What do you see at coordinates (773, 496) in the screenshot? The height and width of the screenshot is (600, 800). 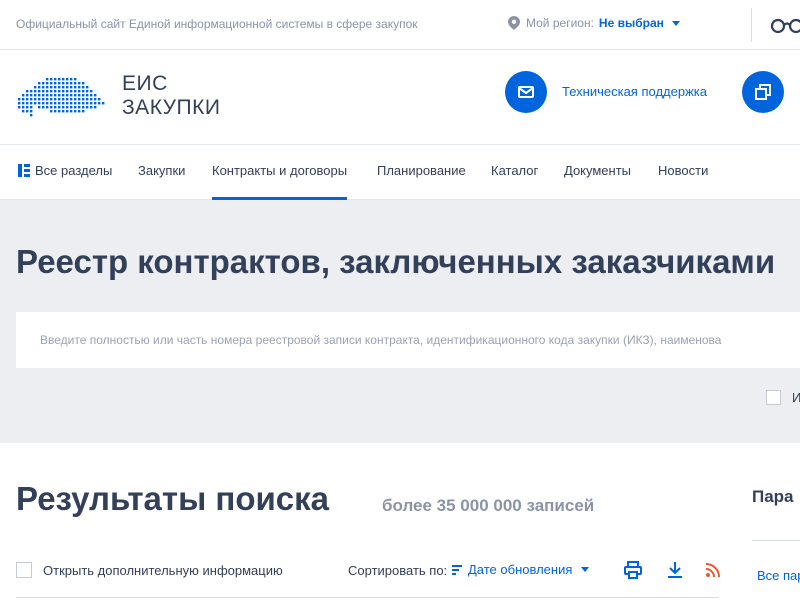 I see `params-title: Пара` at bounding box center [773, 496].